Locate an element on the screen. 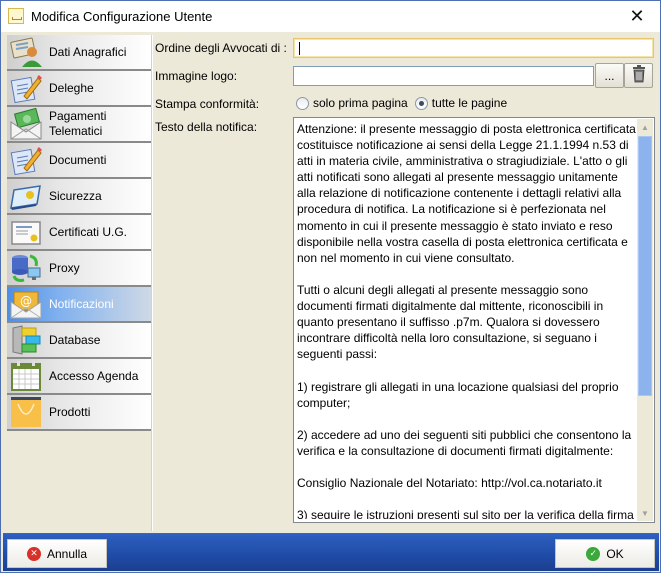  delete-logo-button is located at coordinates (638, 75).